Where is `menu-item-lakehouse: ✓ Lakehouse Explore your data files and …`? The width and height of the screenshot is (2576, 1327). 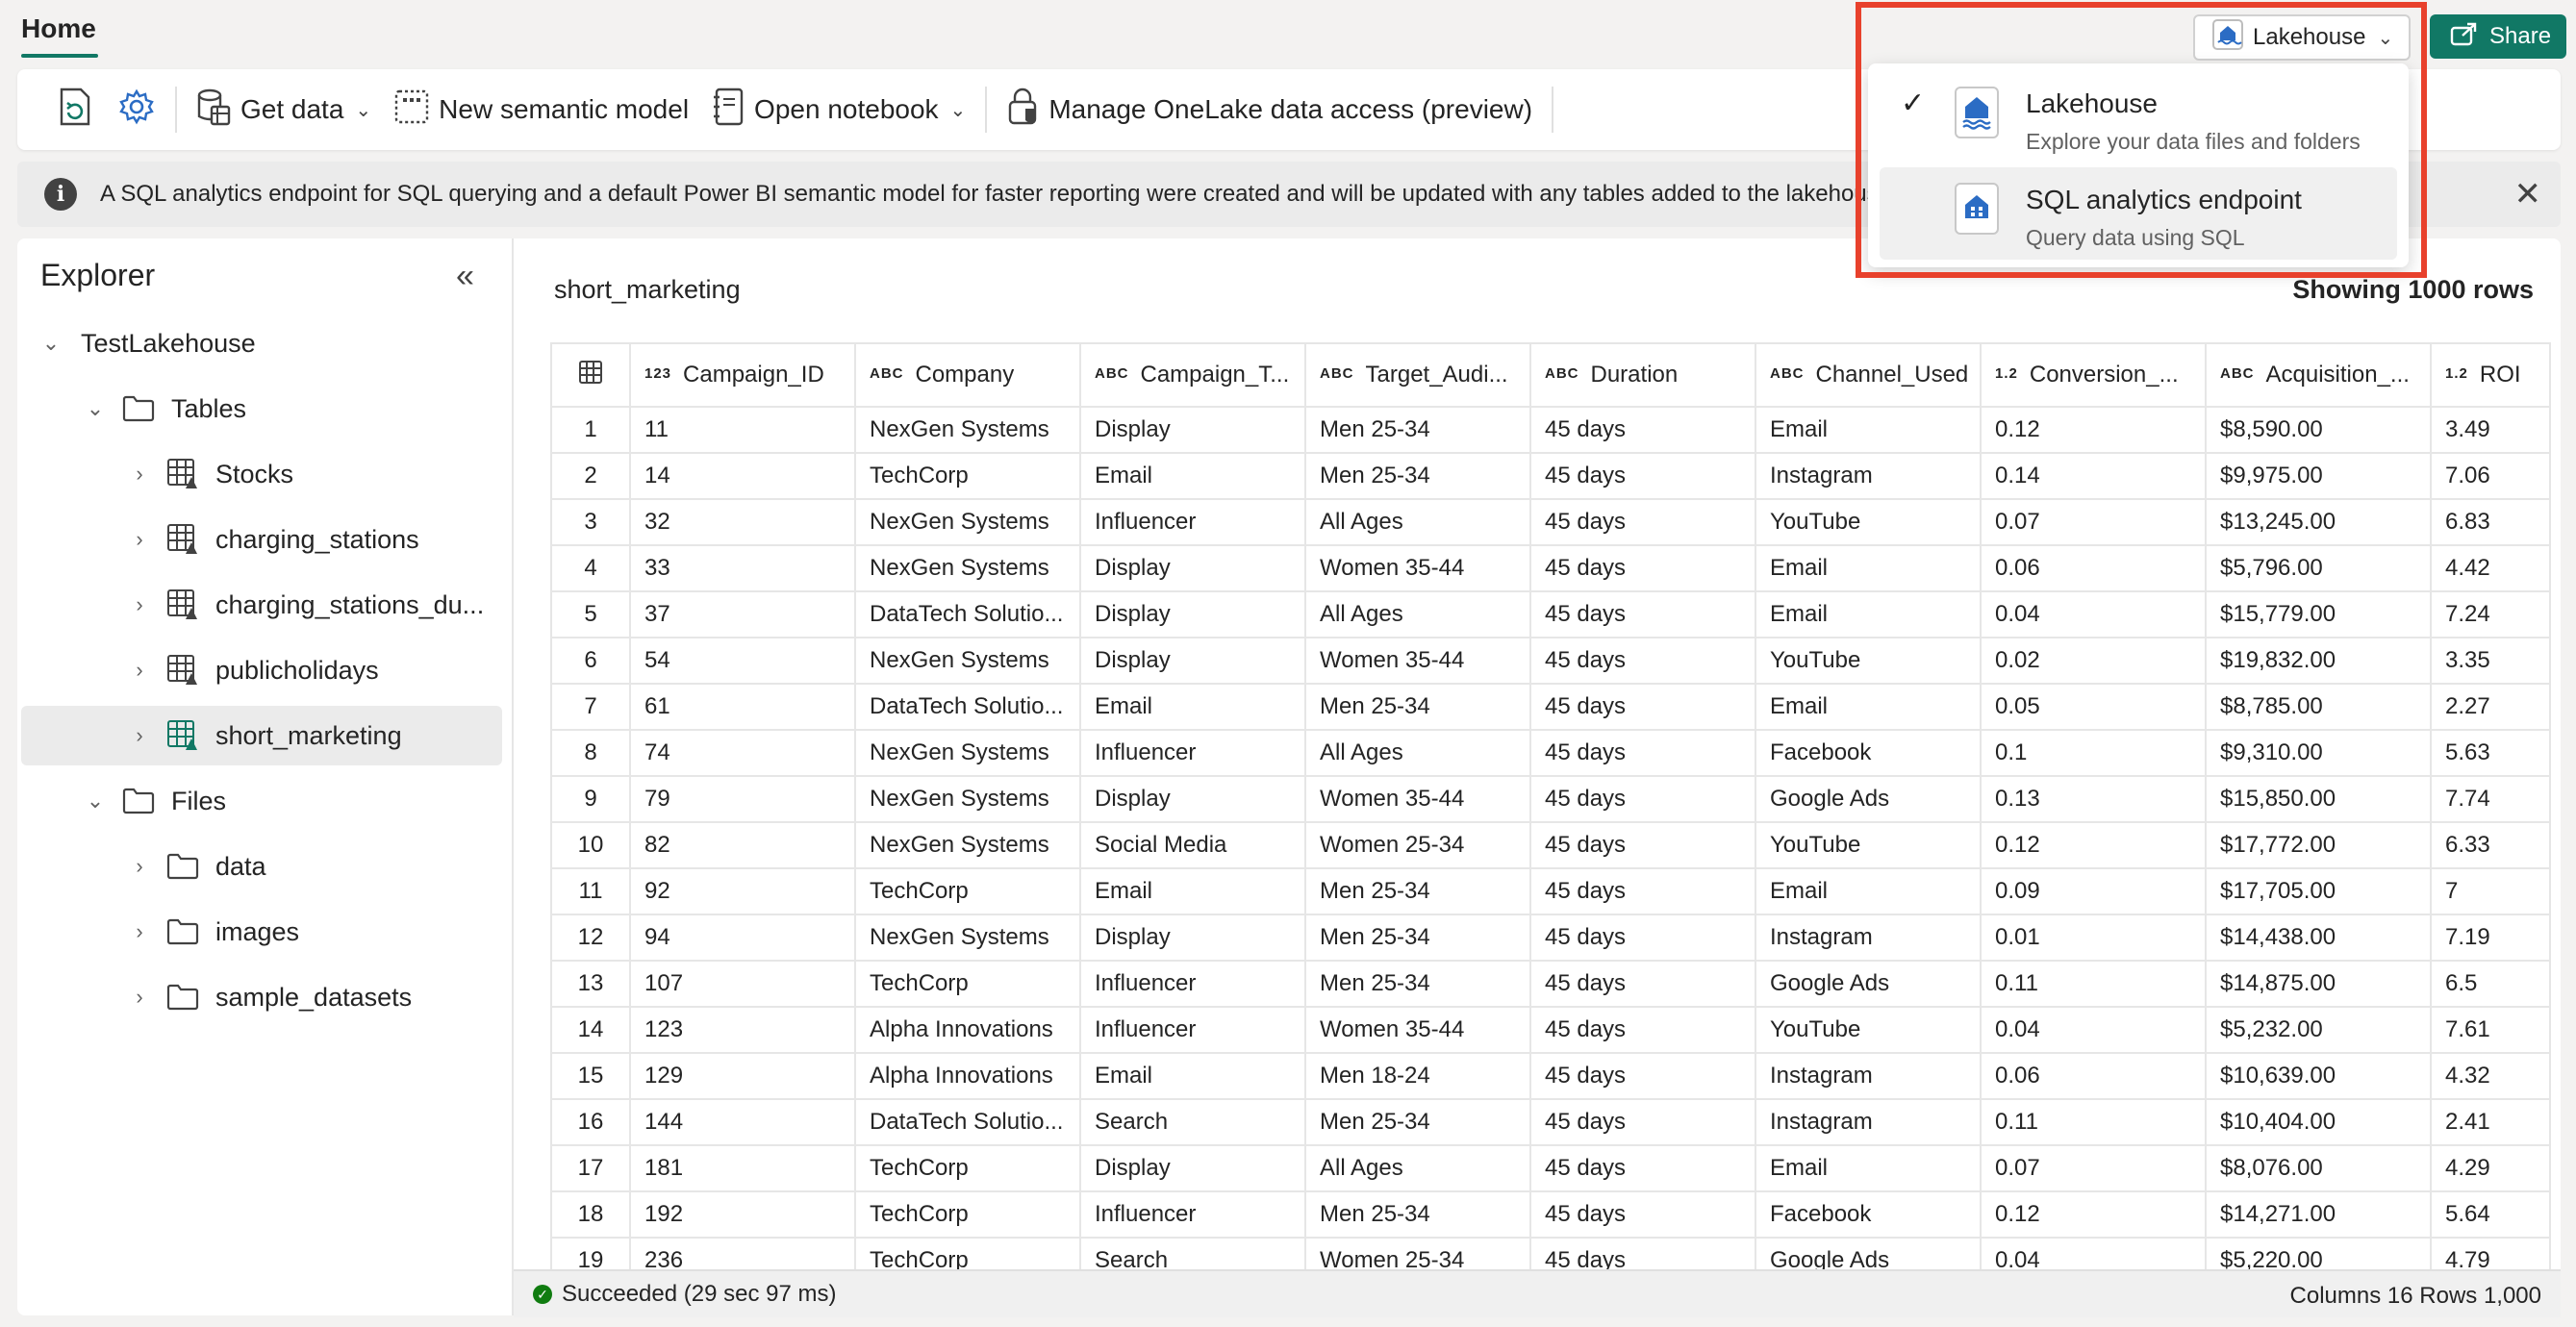
menu-item-lakehouse: ✓ Lakehouse Explore your data files and … is located at coordinates (2138, 117).